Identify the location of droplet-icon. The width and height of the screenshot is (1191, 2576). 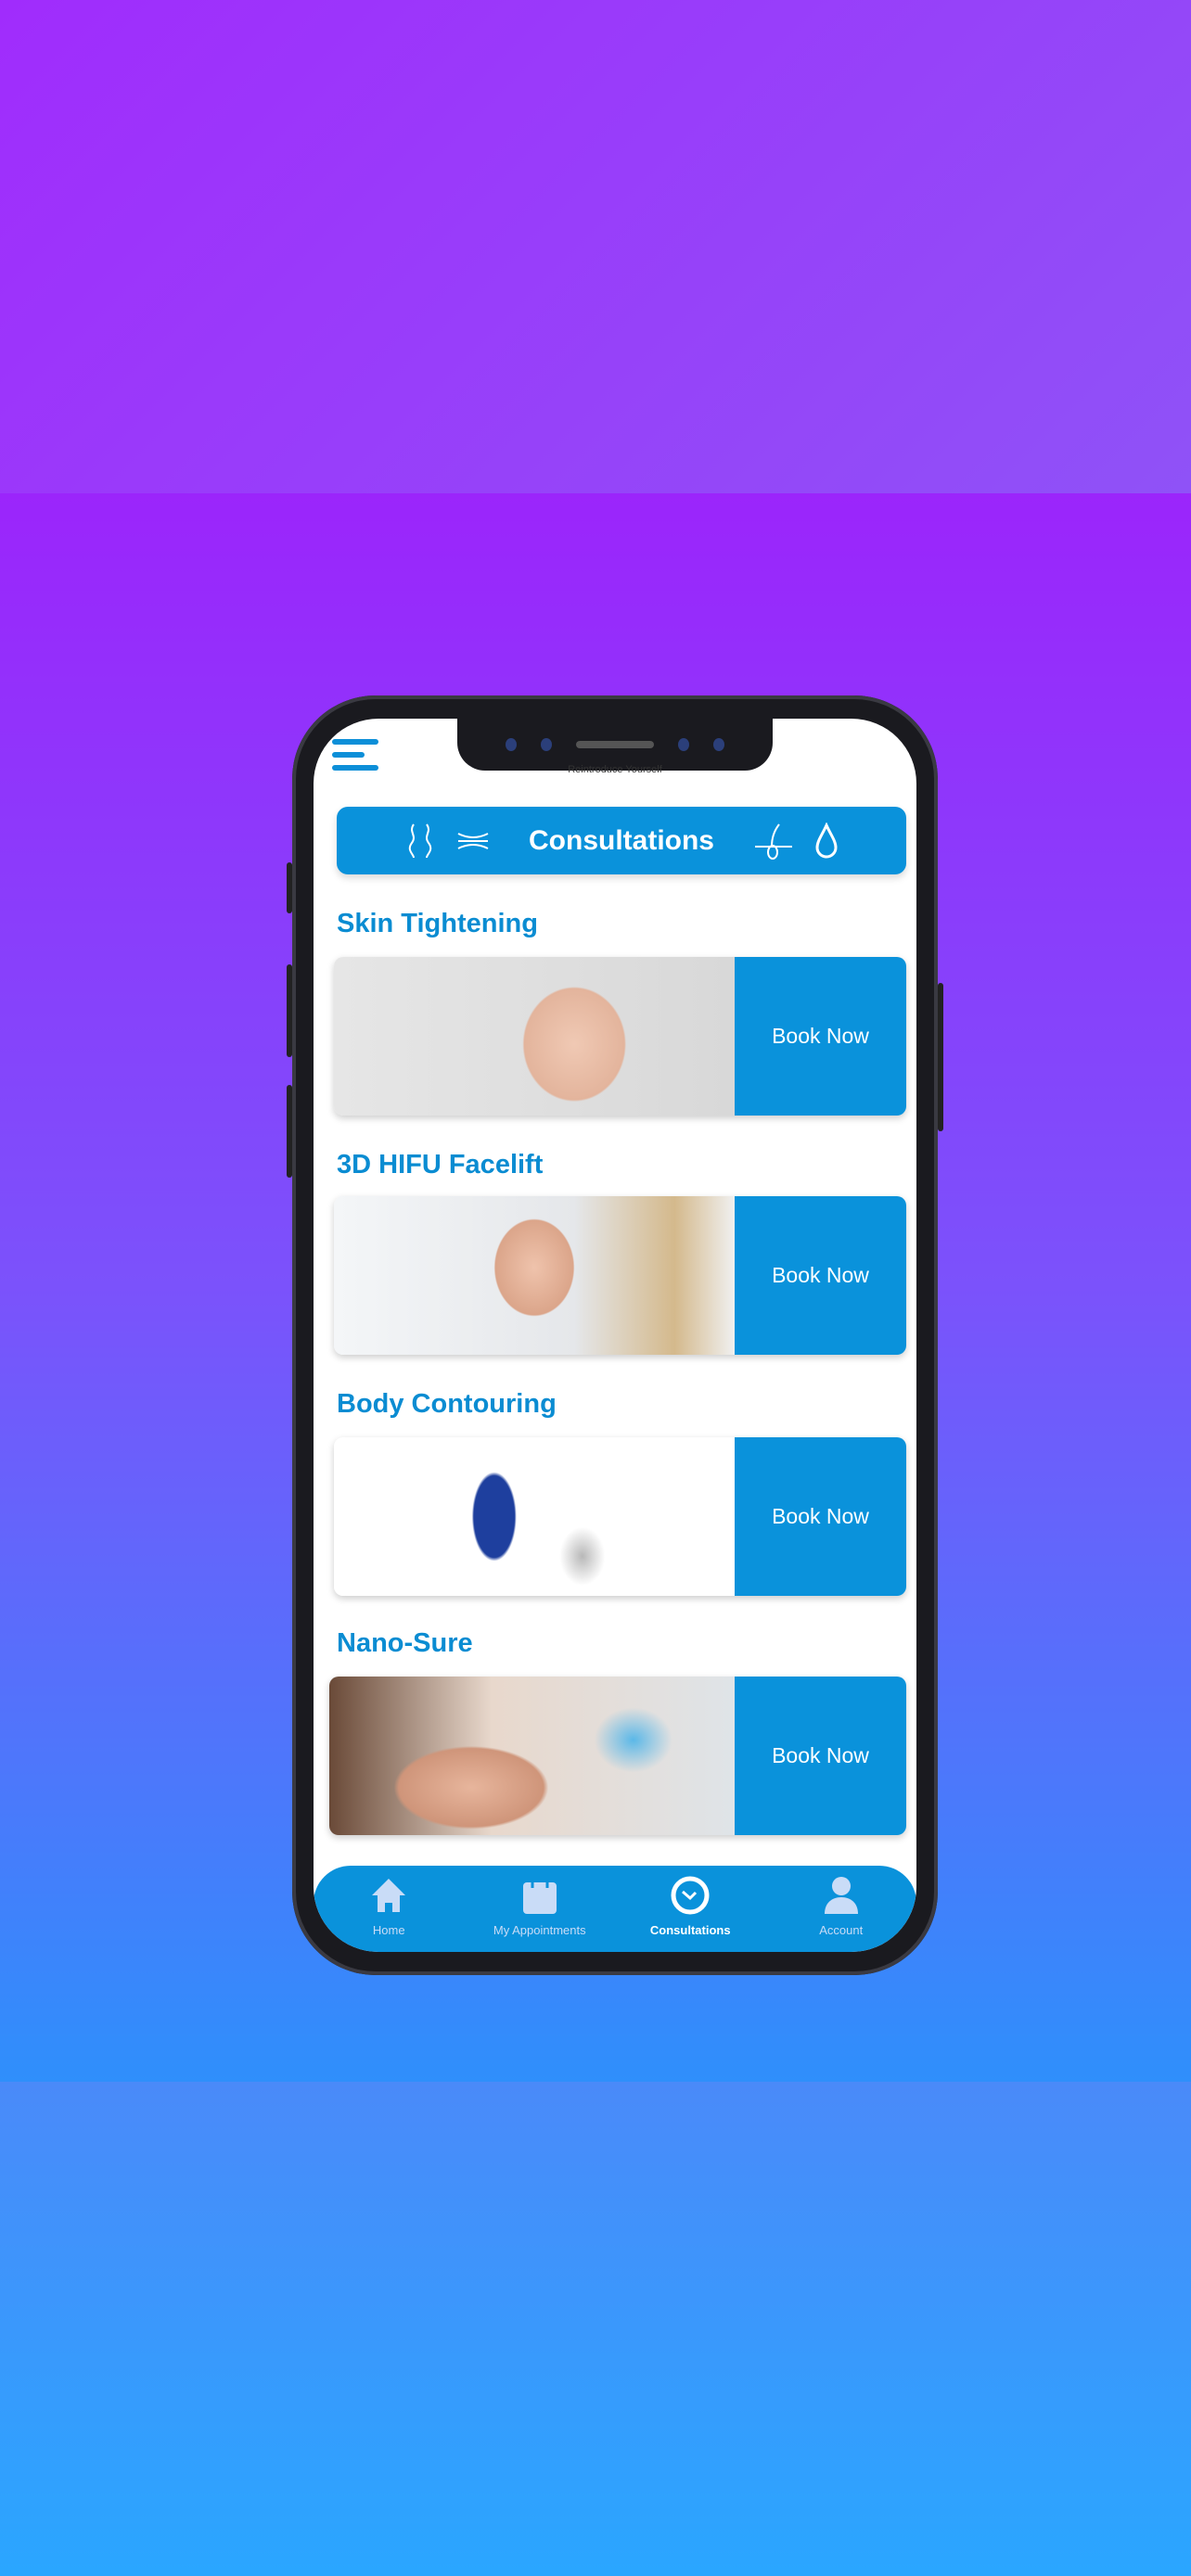
(827, 840).